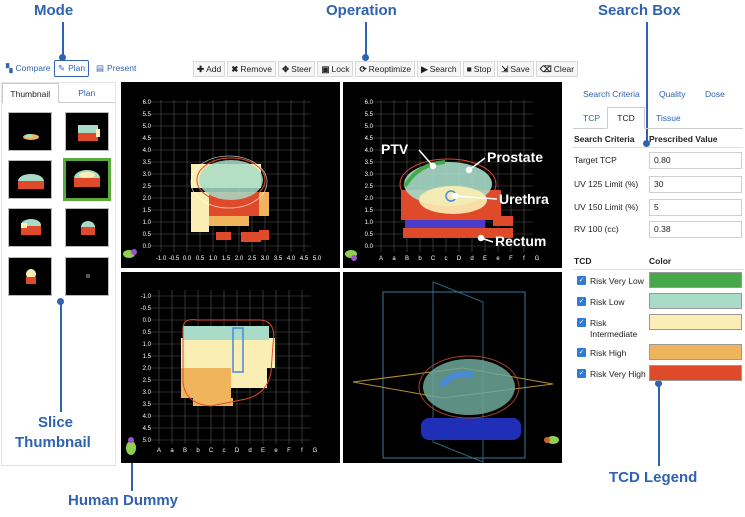 Image resolution: width=745 pixels, height=517 pixels. I want to click on swatch-risk-very-low, so click(695, 280).